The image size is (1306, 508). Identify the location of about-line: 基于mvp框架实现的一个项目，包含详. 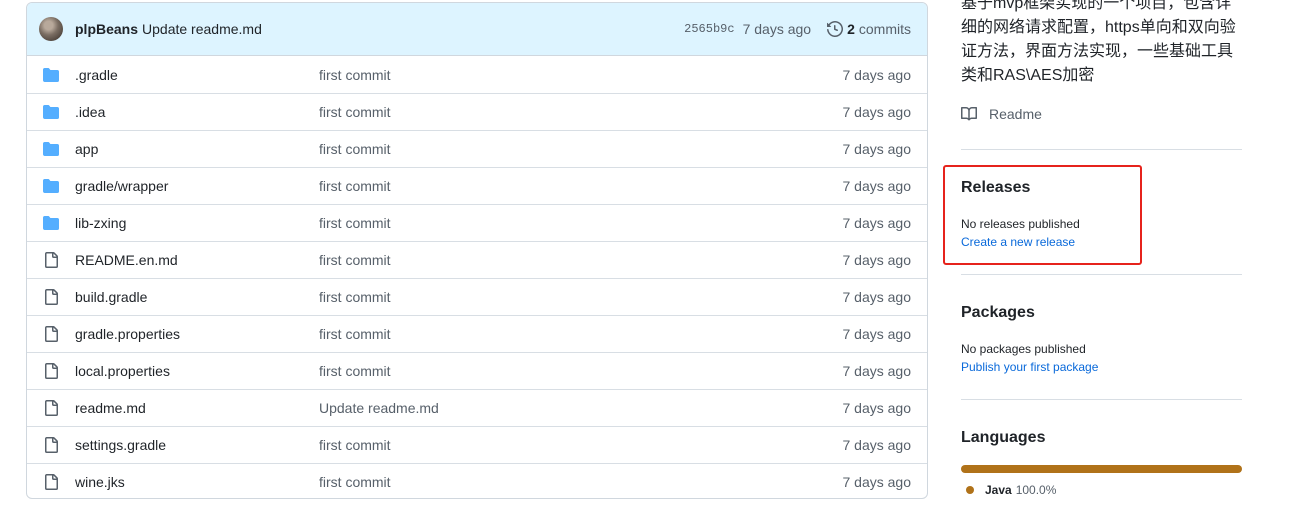
(1096, 6).